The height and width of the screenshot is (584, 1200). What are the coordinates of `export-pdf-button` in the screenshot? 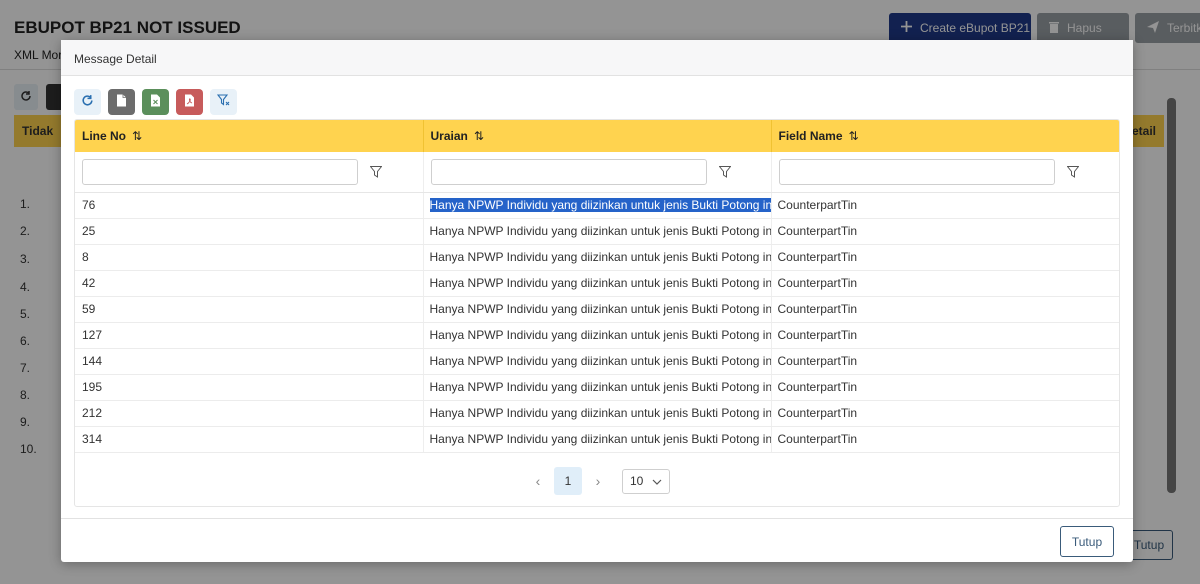 It's located at (189, 102).